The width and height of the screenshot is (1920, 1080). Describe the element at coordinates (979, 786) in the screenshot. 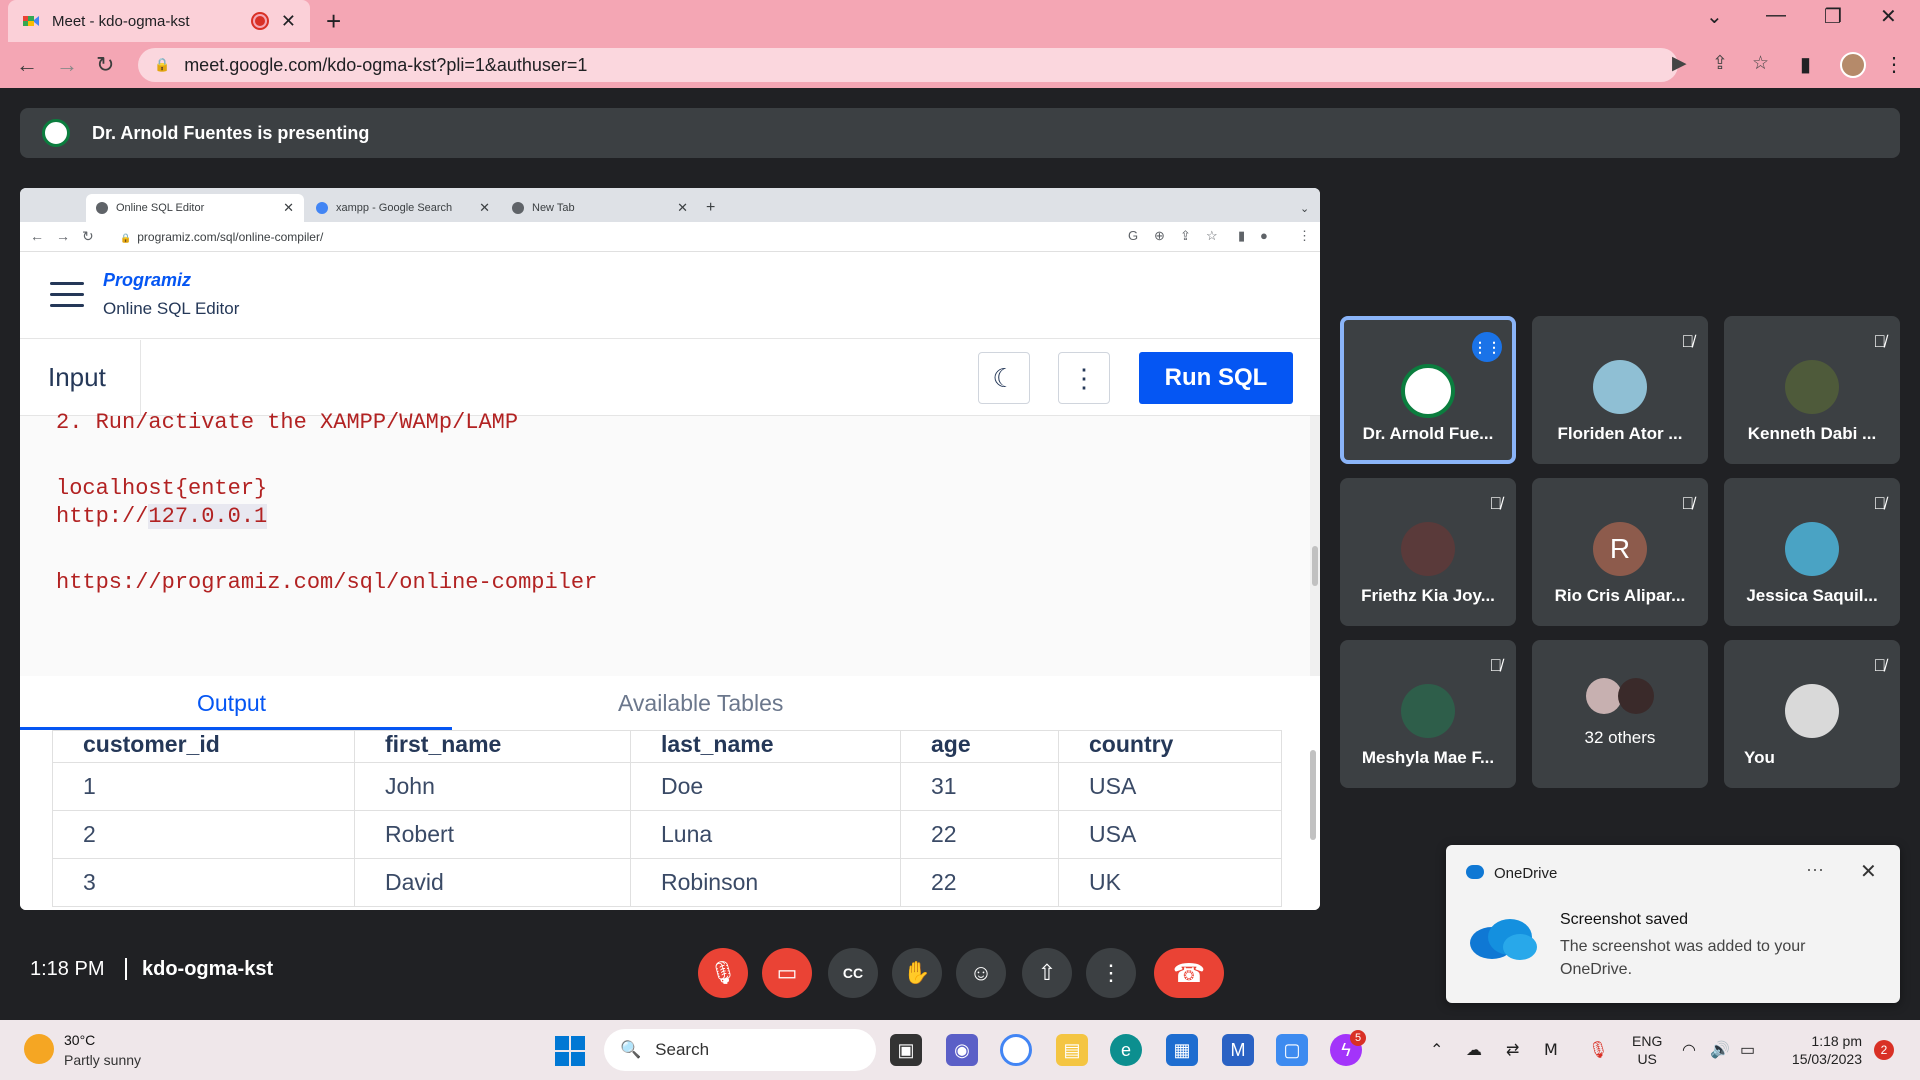

I see `table-cell: 31` at that location.